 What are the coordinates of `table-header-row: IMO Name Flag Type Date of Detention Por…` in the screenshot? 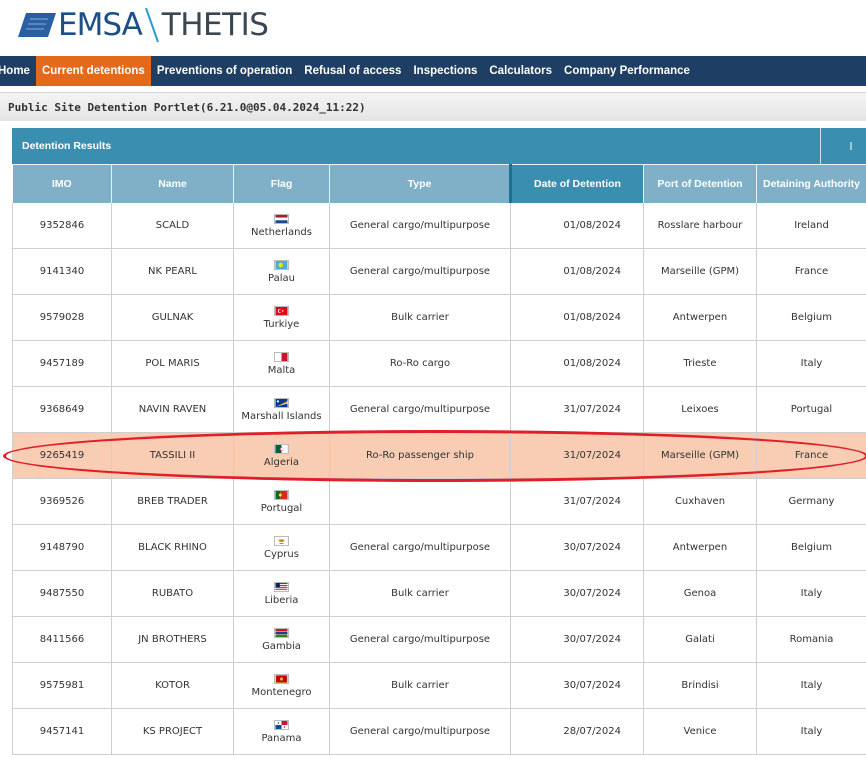 It's located at (439, 183).